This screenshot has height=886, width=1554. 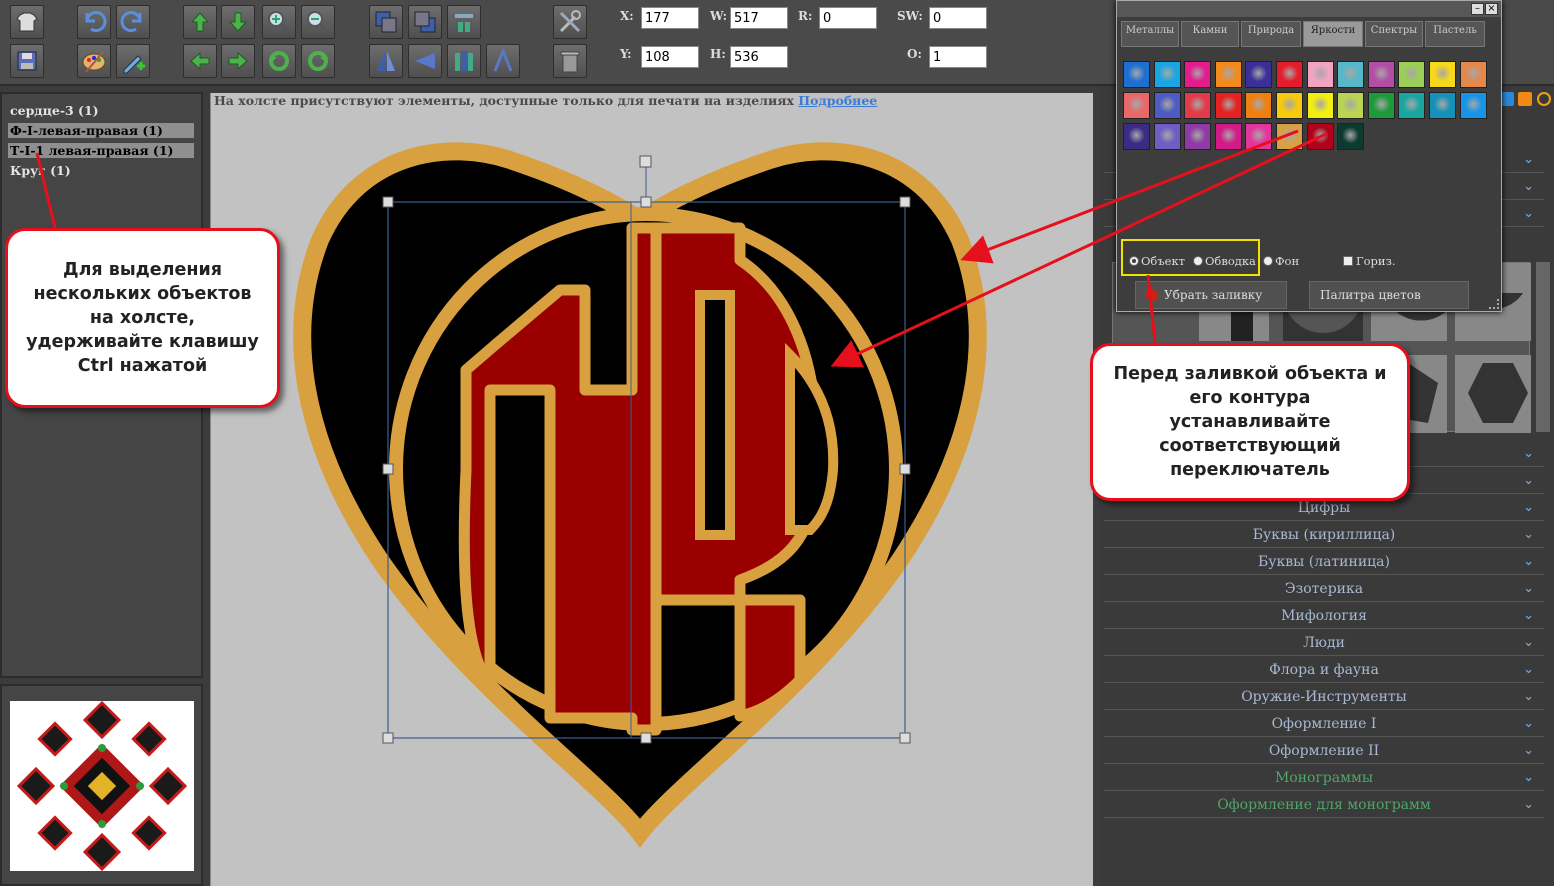 I want to click on tab-spectra: Спектры, so click(x=1394, y=34).